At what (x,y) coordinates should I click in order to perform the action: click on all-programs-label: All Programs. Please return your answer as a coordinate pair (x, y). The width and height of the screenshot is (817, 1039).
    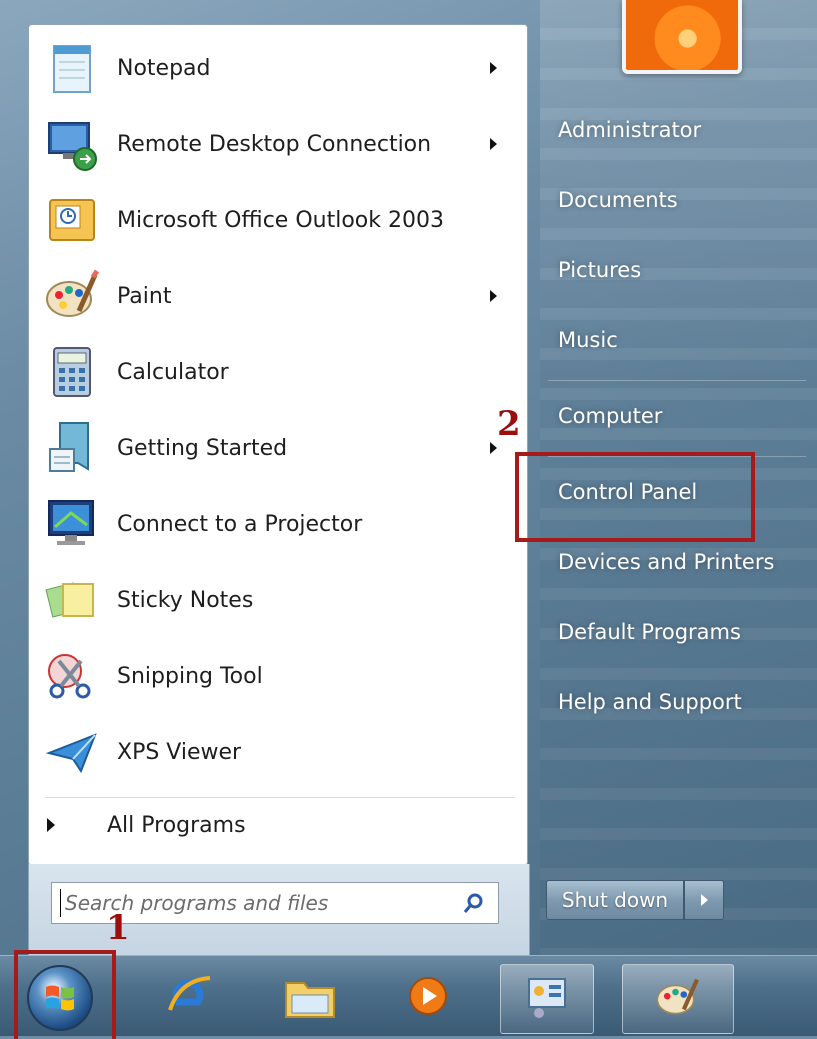
    Looking at the image, I should click on (176, 825).